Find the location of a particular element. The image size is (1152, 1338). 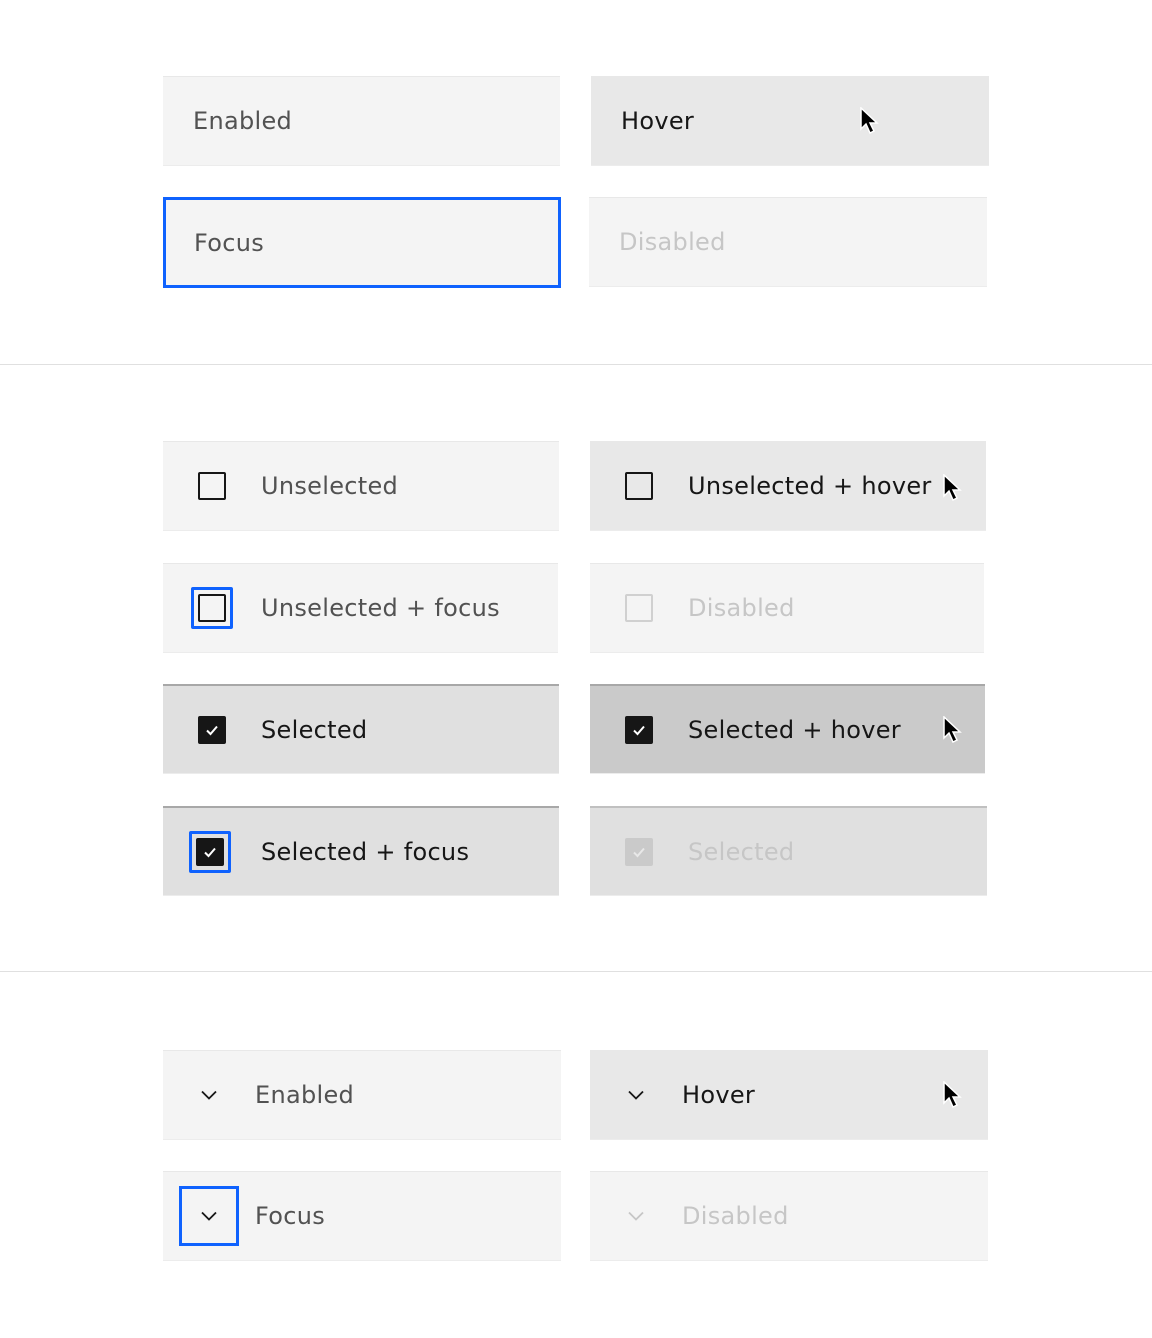

tile-disabled: Disabled is located at coordinates (788, 242).